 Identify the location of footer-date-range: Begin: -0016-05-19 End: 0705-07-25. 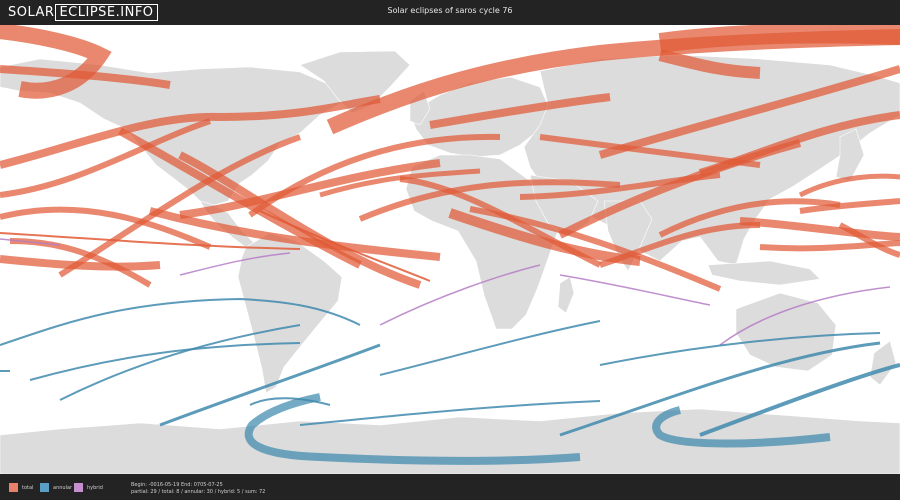
(177, 485).